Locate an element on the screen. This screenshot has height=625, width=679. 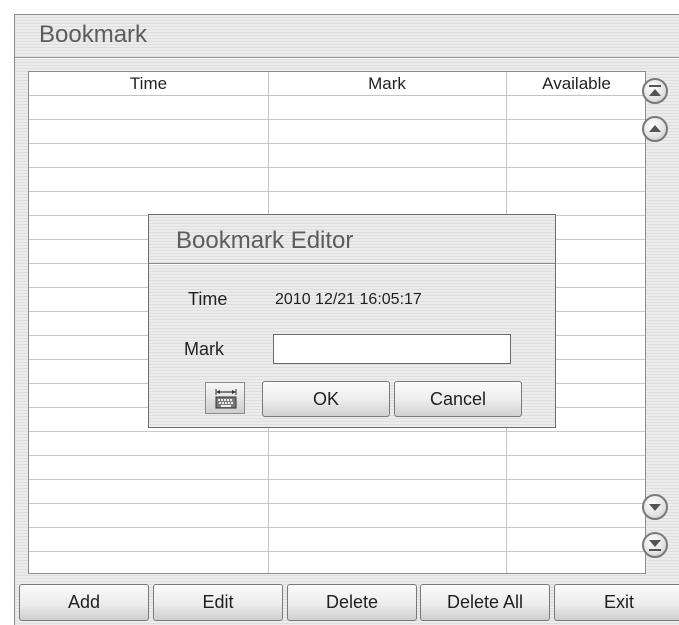
scroll-top-icon is located at coordinates (655, 90).